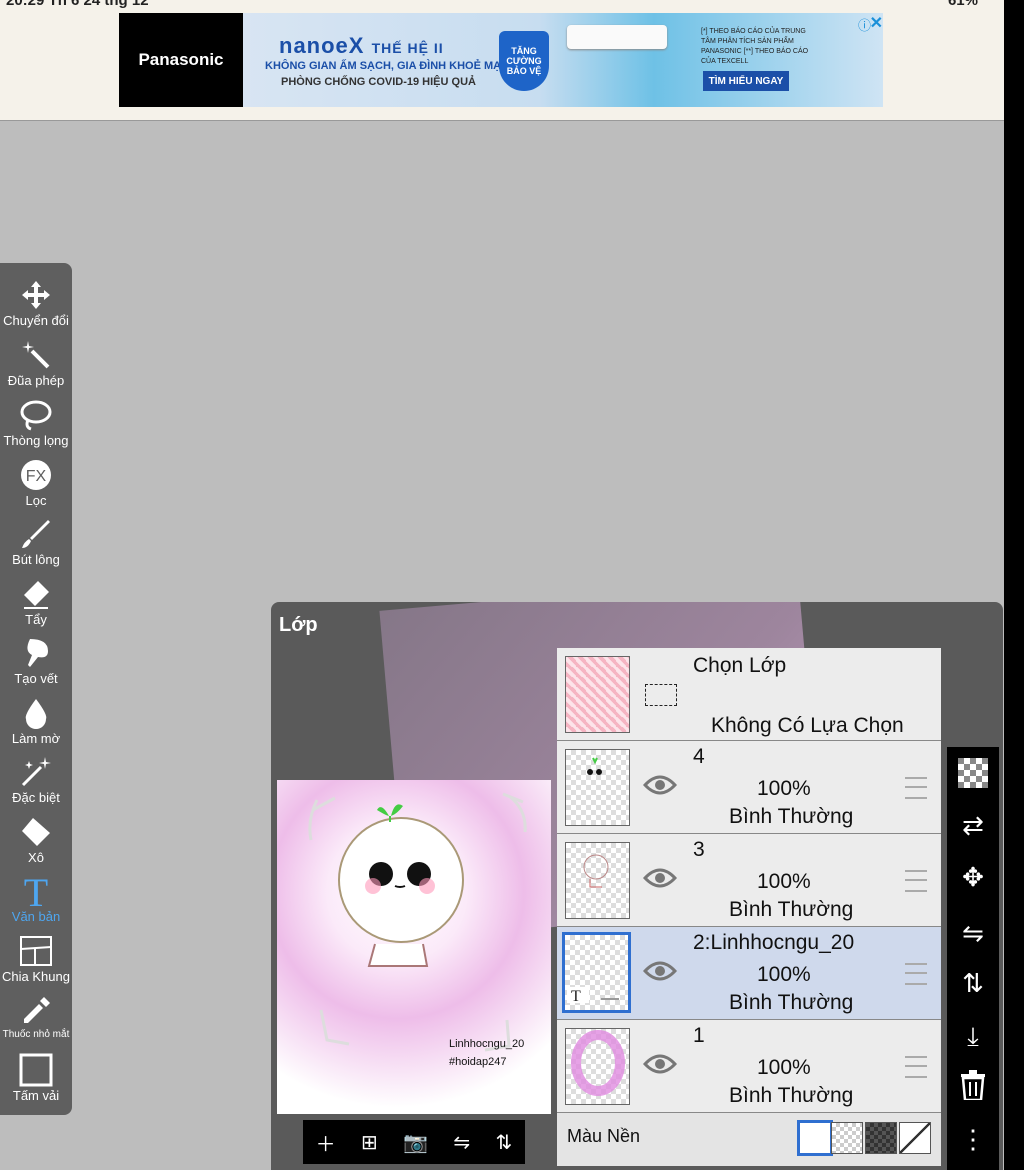  Describe the element at coordinates (36, 916) in the screenshot. I see `tool-label: Văn bản` at that location.